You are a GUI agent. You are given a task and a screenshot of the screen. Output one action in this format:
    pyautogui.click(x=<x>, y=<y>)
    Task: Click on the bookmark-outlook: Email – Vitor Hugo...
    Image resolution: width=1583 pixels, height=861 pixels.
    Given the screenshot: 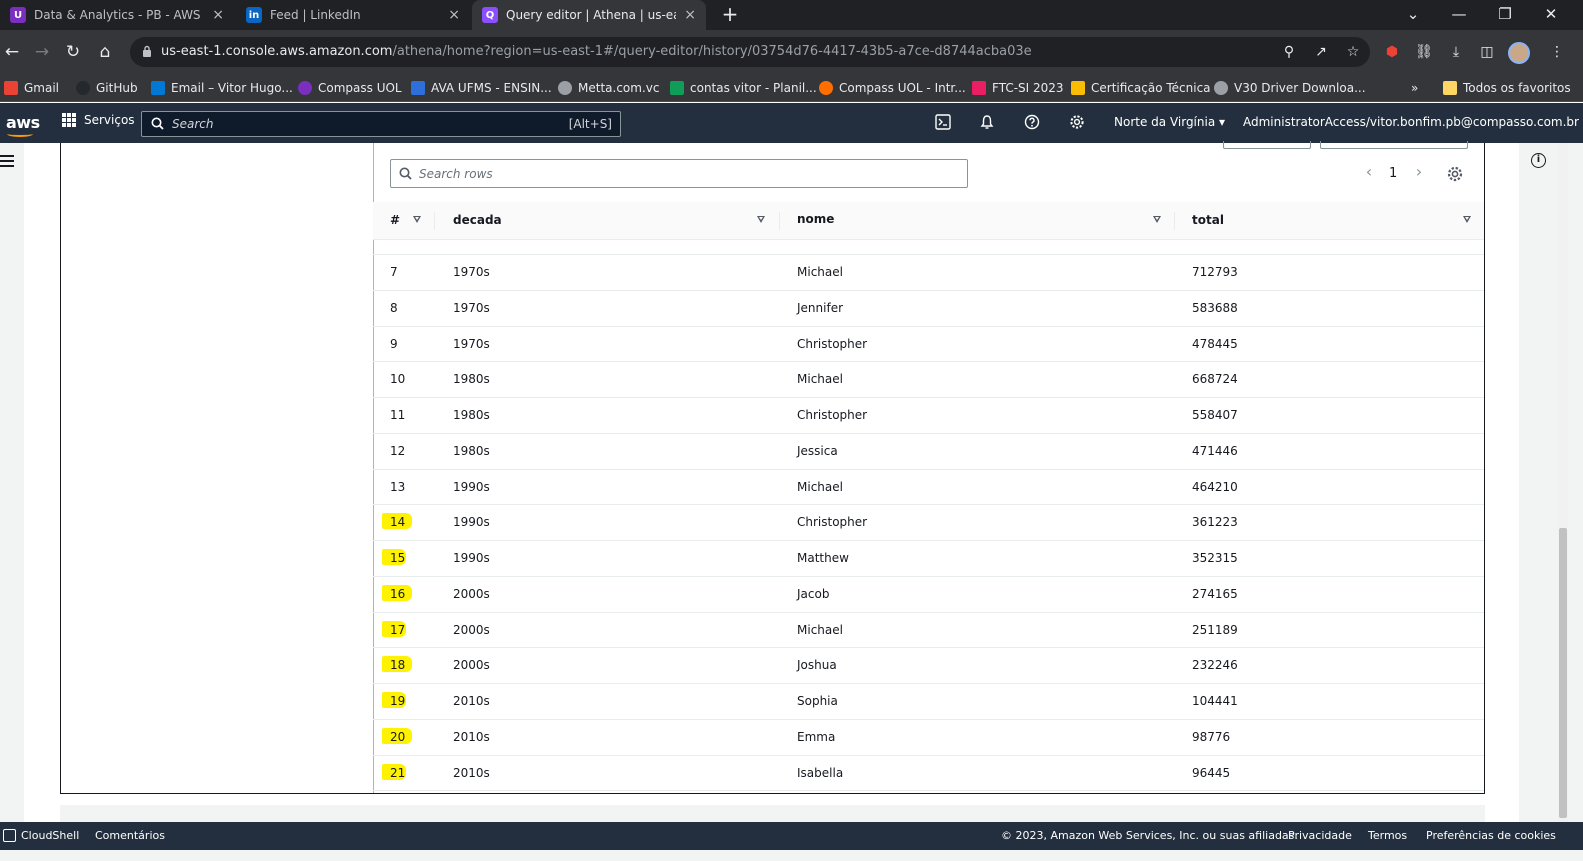 What is the action you would take?
    pyautogui.click(x=222, y=88)
    